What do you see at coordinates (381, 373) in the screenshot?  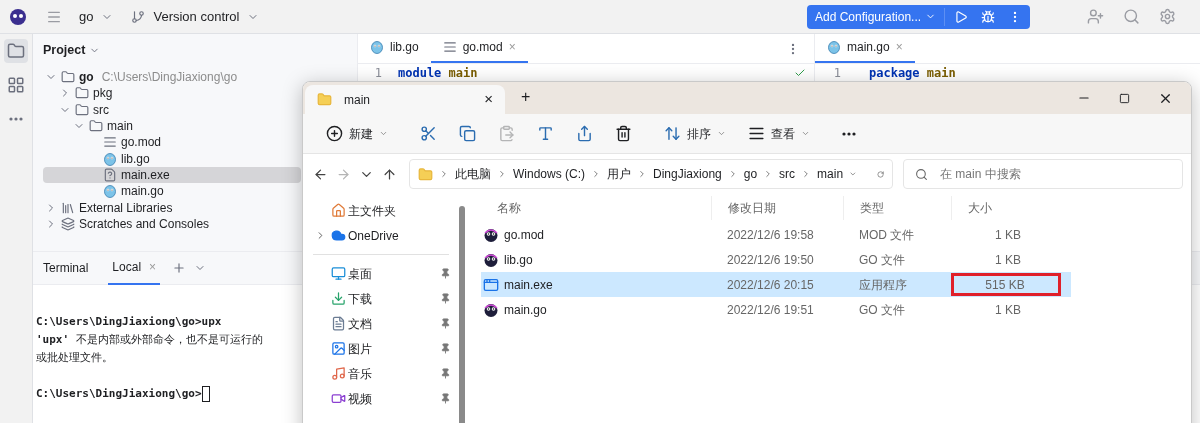 I see `nav-item: 音乐` at bounding box center [381, 373].